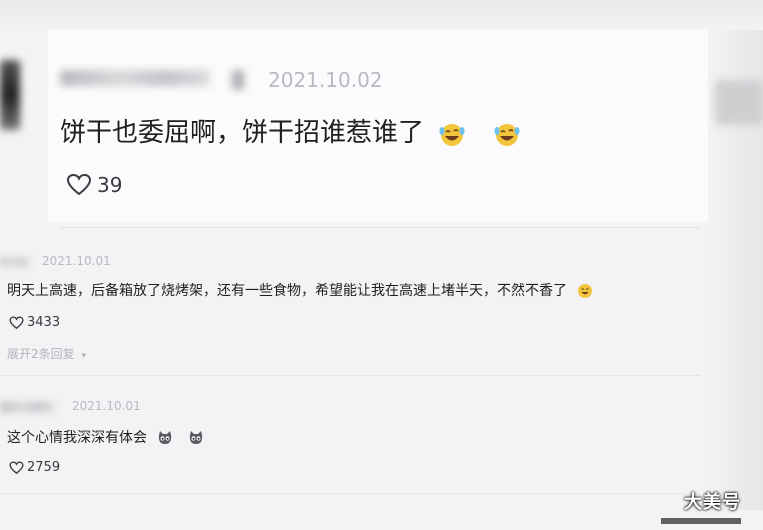  I want to click on like-button: 3433, so click(34, 322).